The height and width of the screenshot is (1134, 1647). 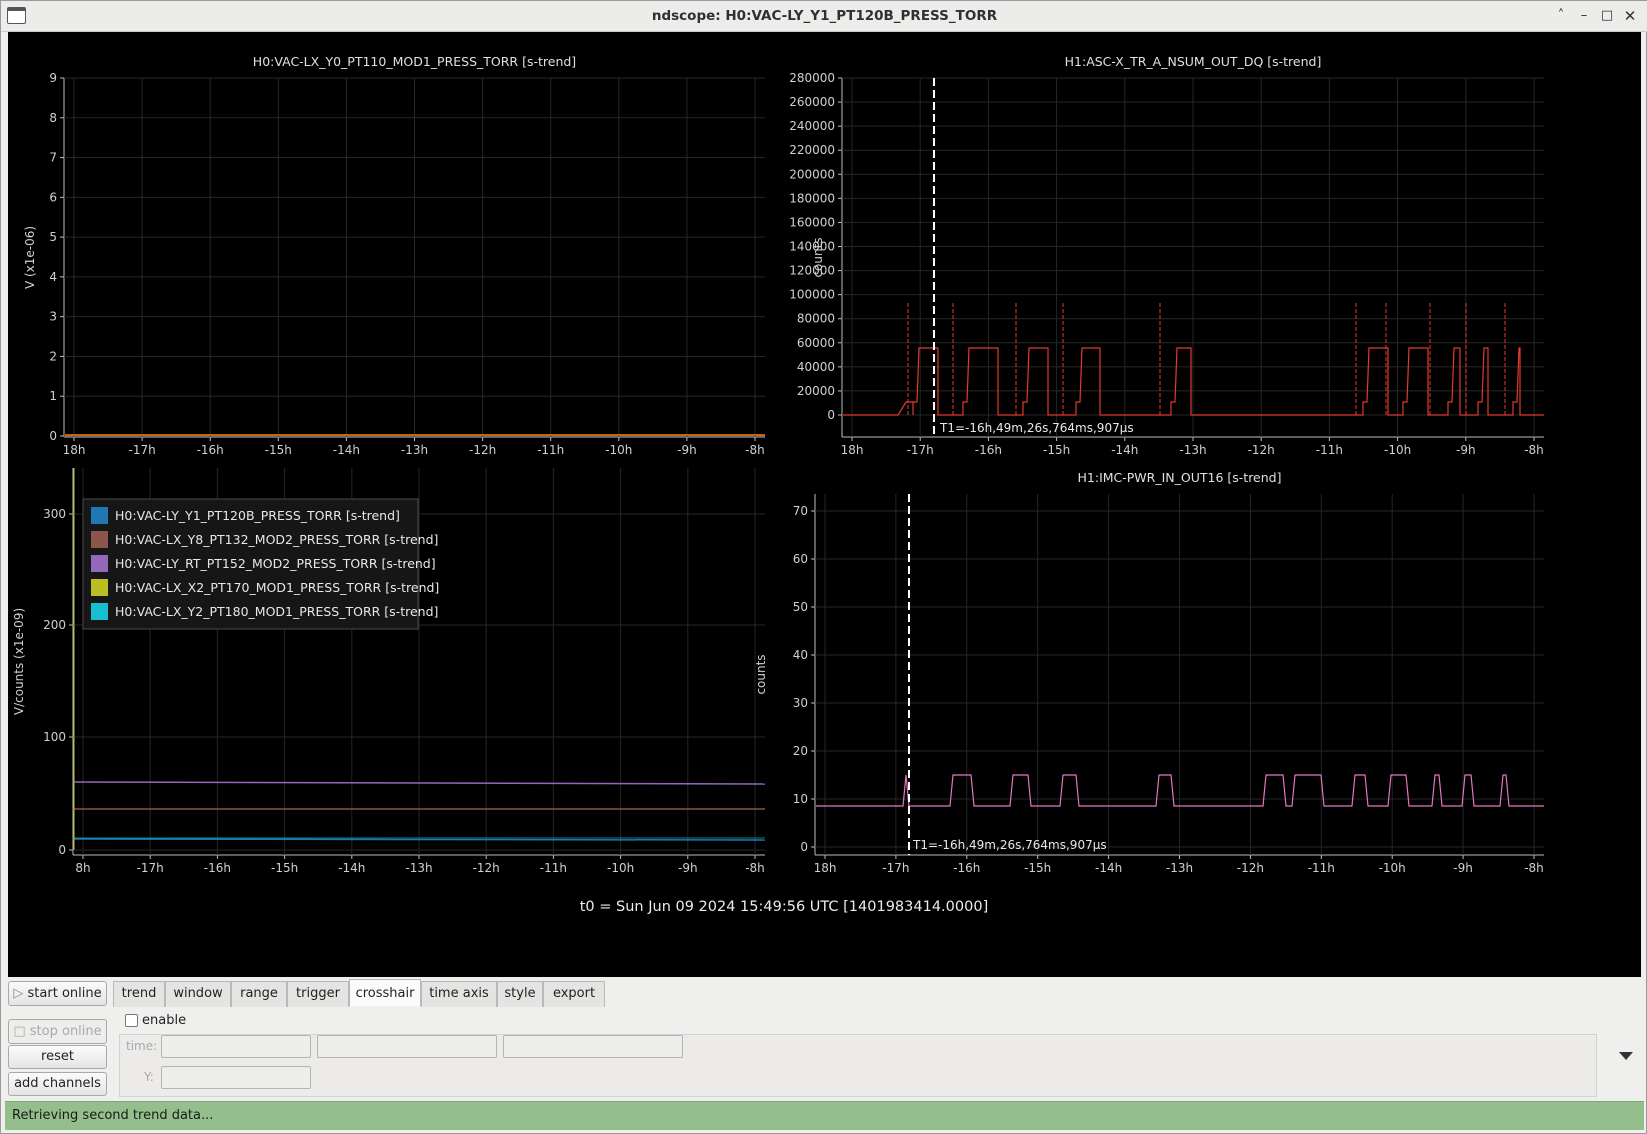 What do you see at coordinates (1392, 868) in the screenshot?
I see `bottom_right-x-tick-label: -10h` at bounding box center [1392, 868].